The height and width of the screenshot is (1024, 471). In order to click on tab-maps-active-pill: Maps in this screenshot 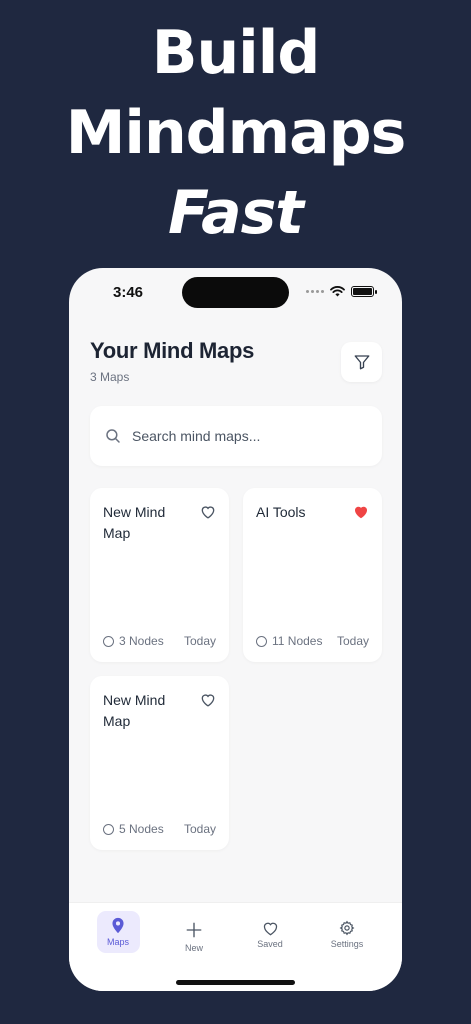, I will do `click(118, 932)`.